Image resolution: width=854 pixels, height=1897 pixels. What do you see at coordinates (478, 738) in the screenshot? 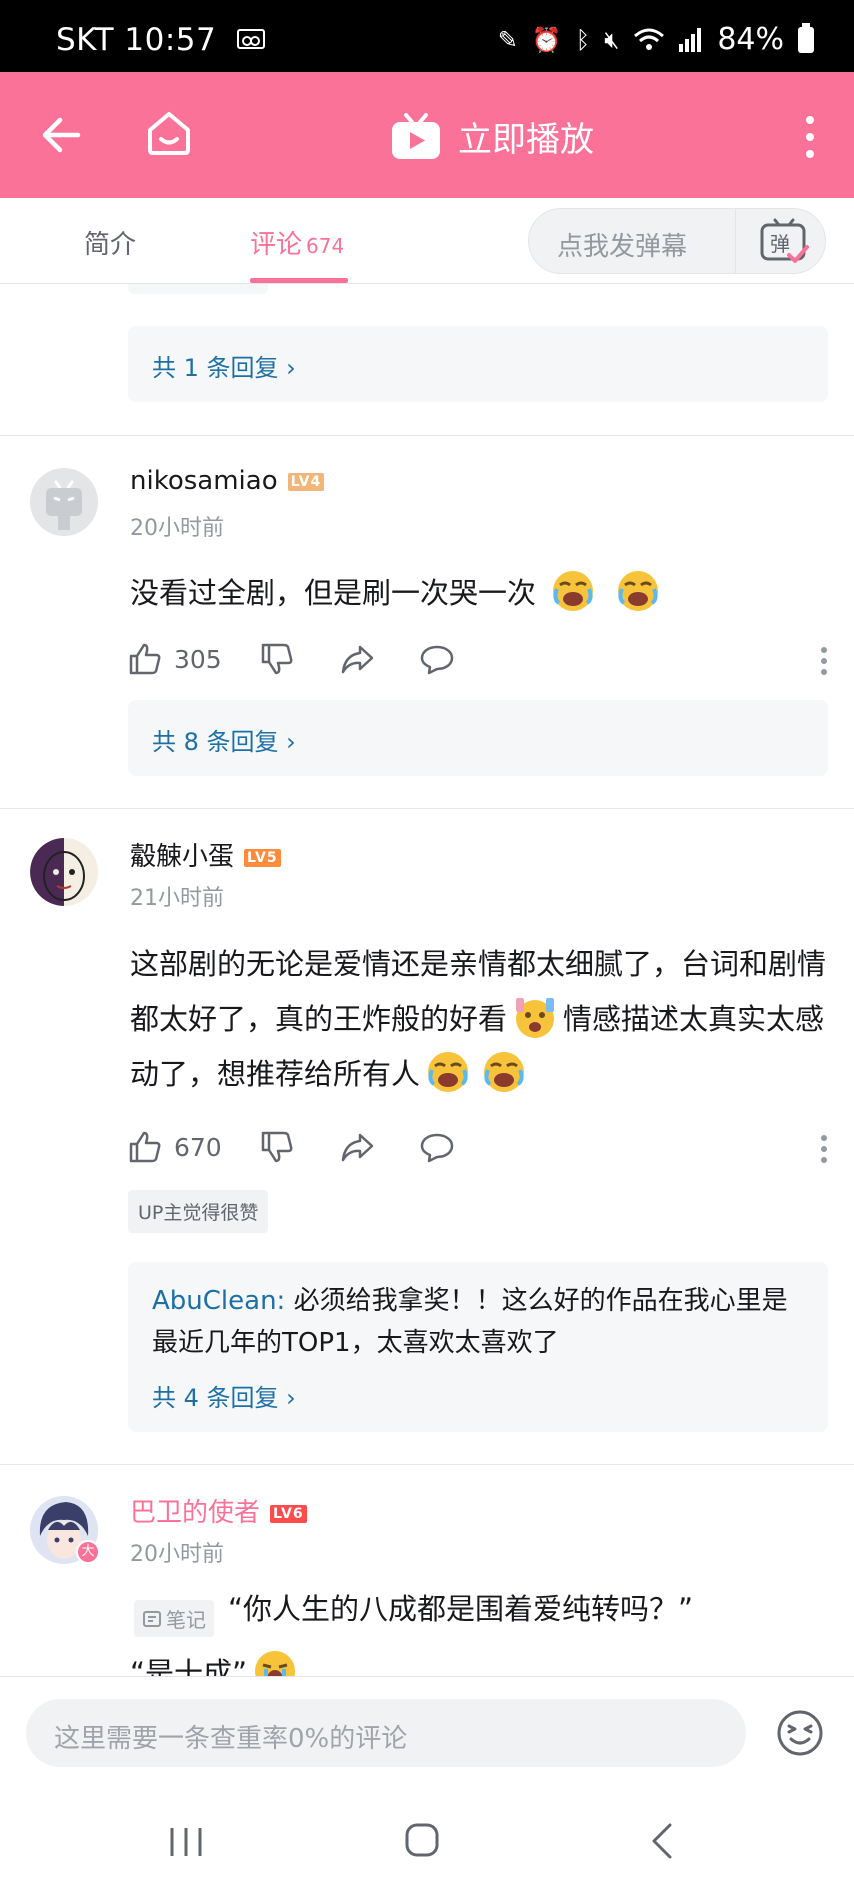
I see `reply-box: 共 8 条回复 ›` at bounding box center [478, 738].